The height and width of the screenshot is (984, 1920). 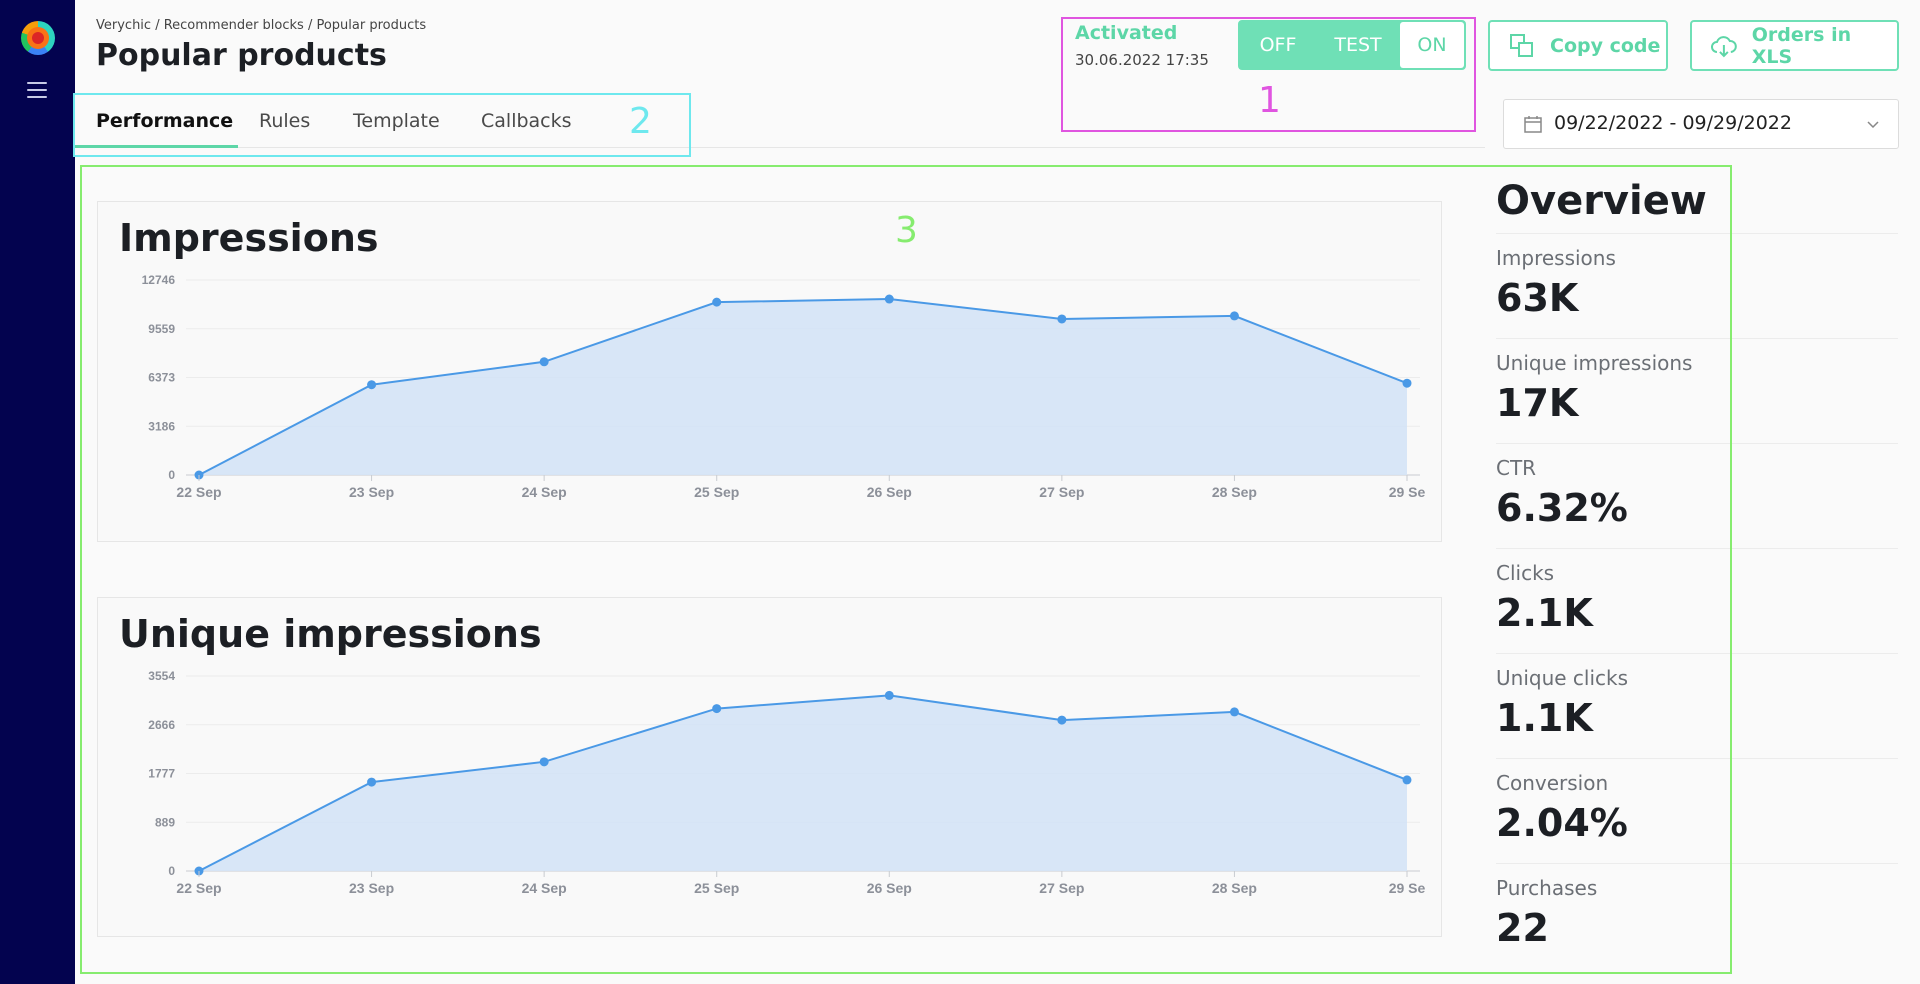 What do you see at coordinates (37, 492) in the screenshot?
I see `sidebar` at bounding box center [37, 492].